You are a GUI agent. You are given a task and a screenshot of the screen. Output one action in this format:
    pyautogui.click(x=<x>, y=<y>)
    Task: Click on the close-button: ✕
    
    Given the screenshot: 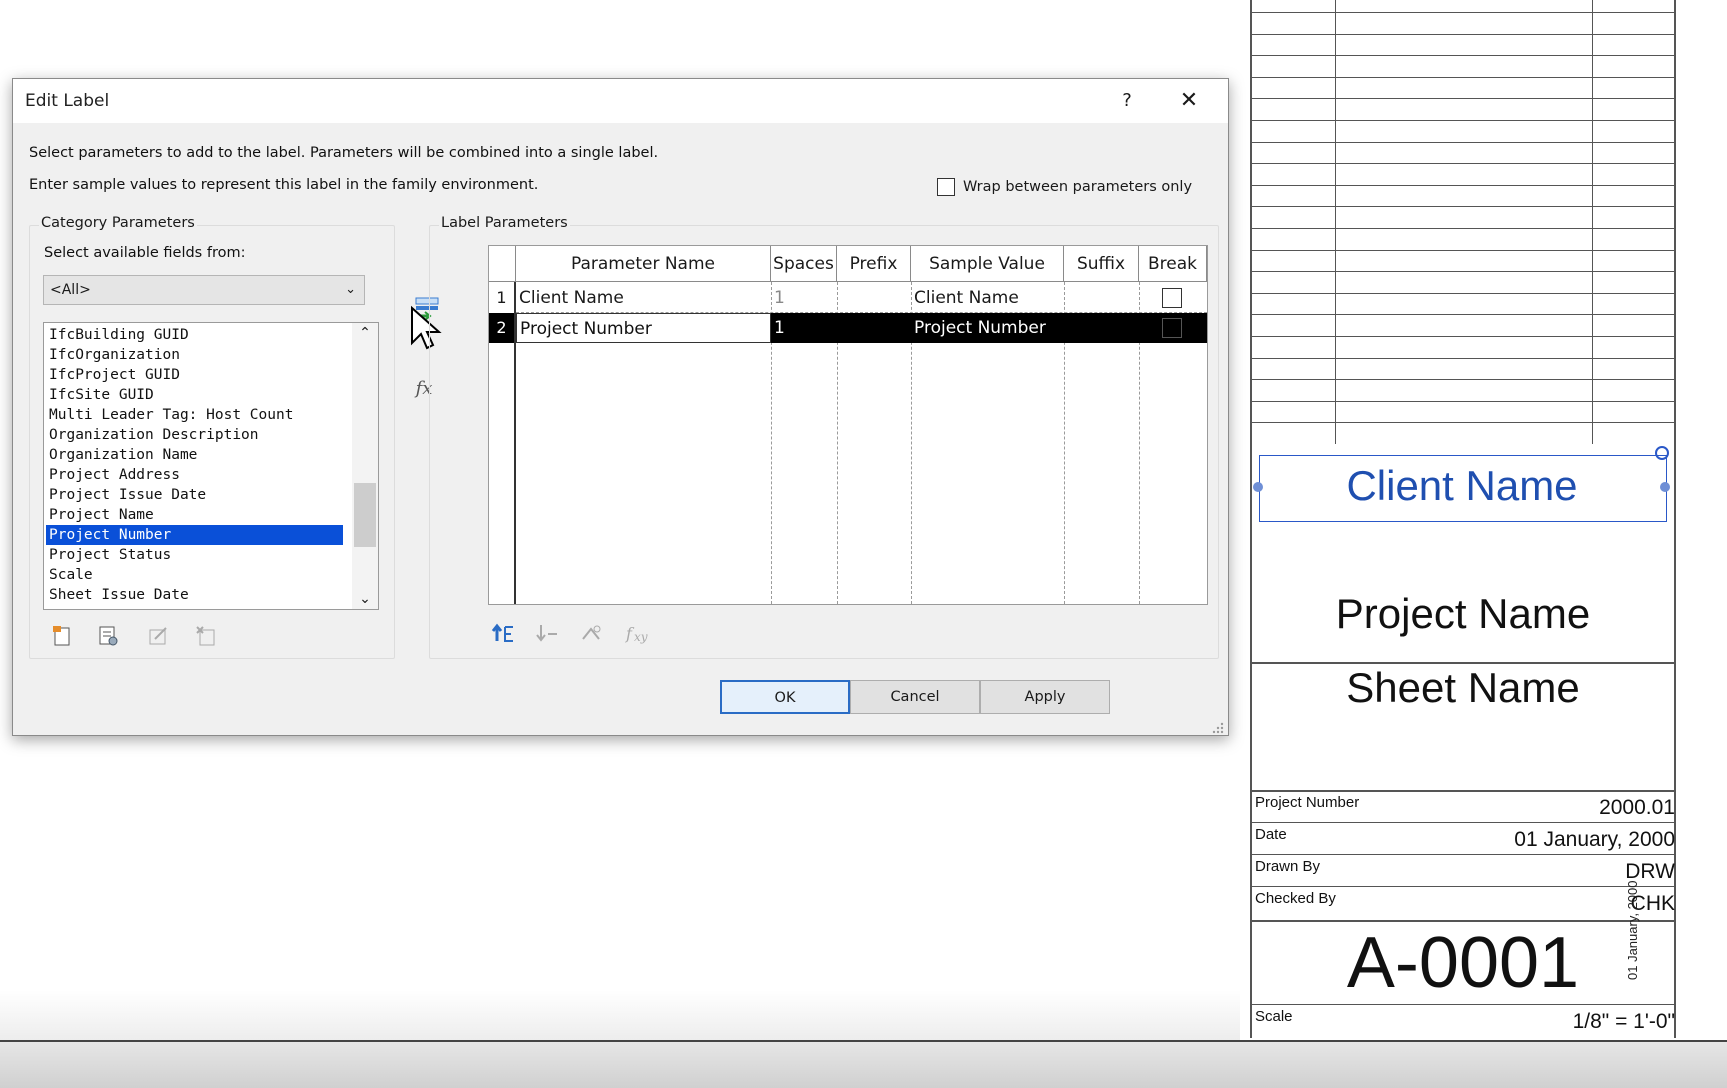 What is the action you would take?
    pyautogui.click(x=1189, y=101)
    